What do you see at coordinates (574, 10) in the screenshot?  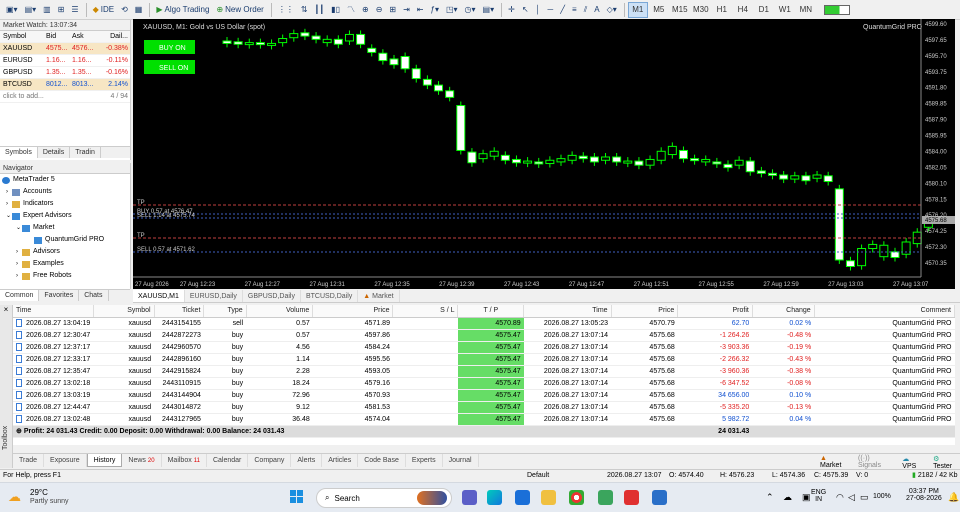 I see `fibonacci-icon: ≡` at bounding box center [574, 10].